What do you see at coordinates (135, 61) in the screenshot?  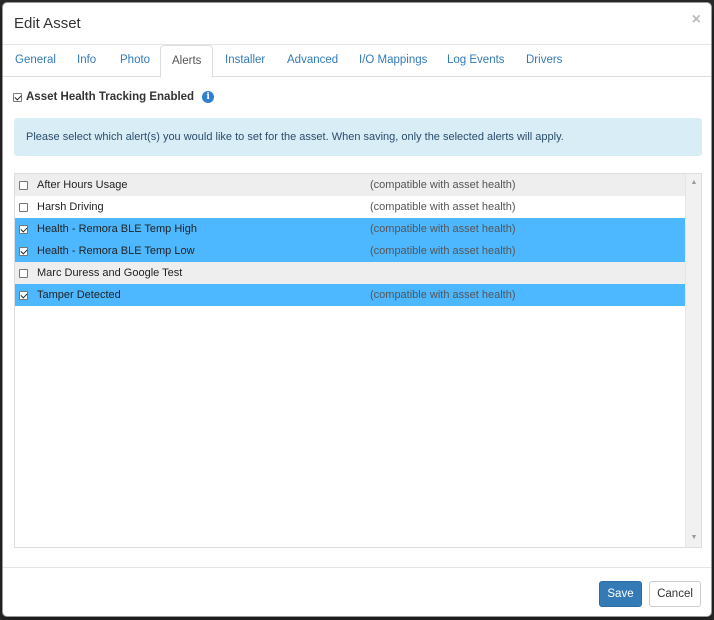 I see `tab-photo: Photo` at bounding box center [135, 61].